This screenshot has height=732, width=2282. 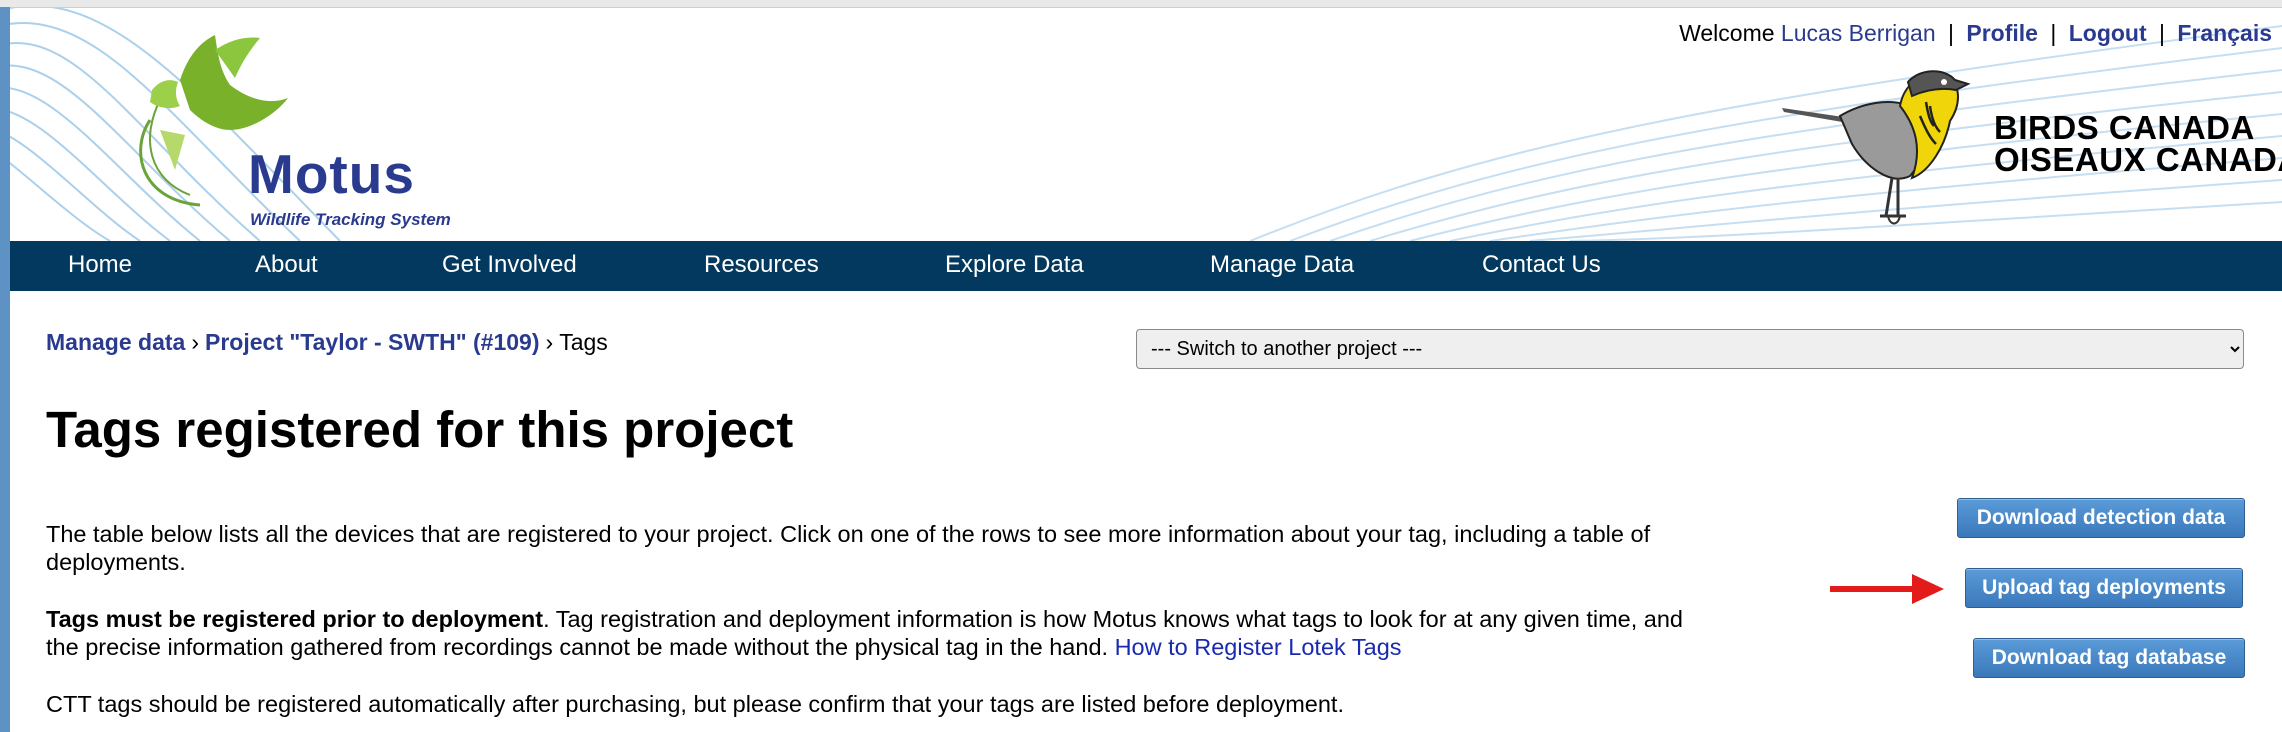 I want to click on motus-tagline: Wildlife Tracking System, so click(x=350, y=219).